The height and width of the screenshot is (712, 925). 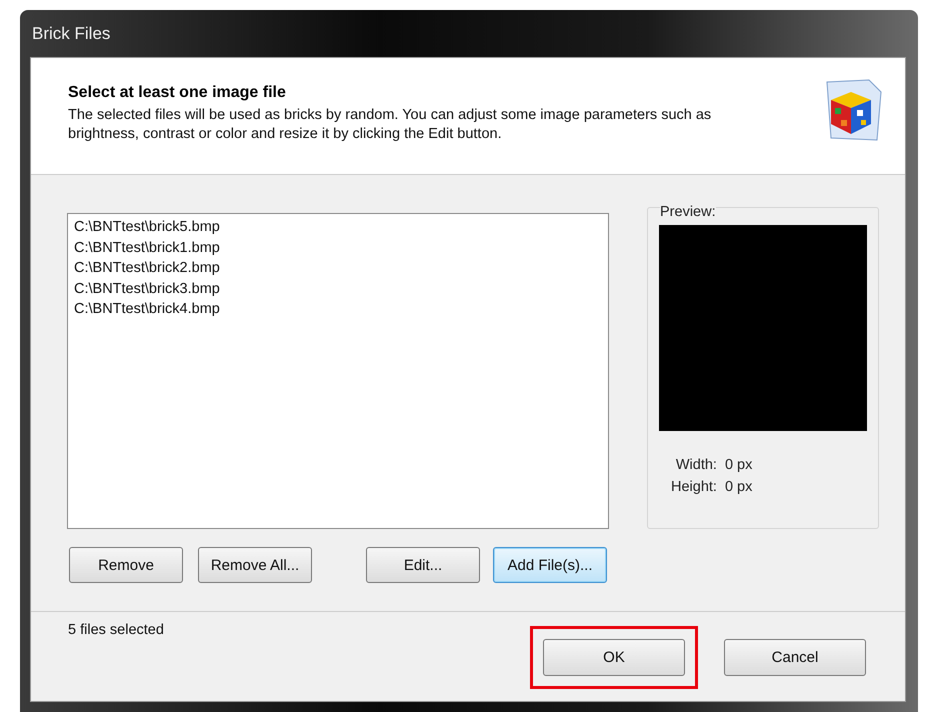 What do you see at coordinates (177, 93) in the screenshot?
I see `dialog-heading: Select at least one image file` at bounding box center [177, 93].